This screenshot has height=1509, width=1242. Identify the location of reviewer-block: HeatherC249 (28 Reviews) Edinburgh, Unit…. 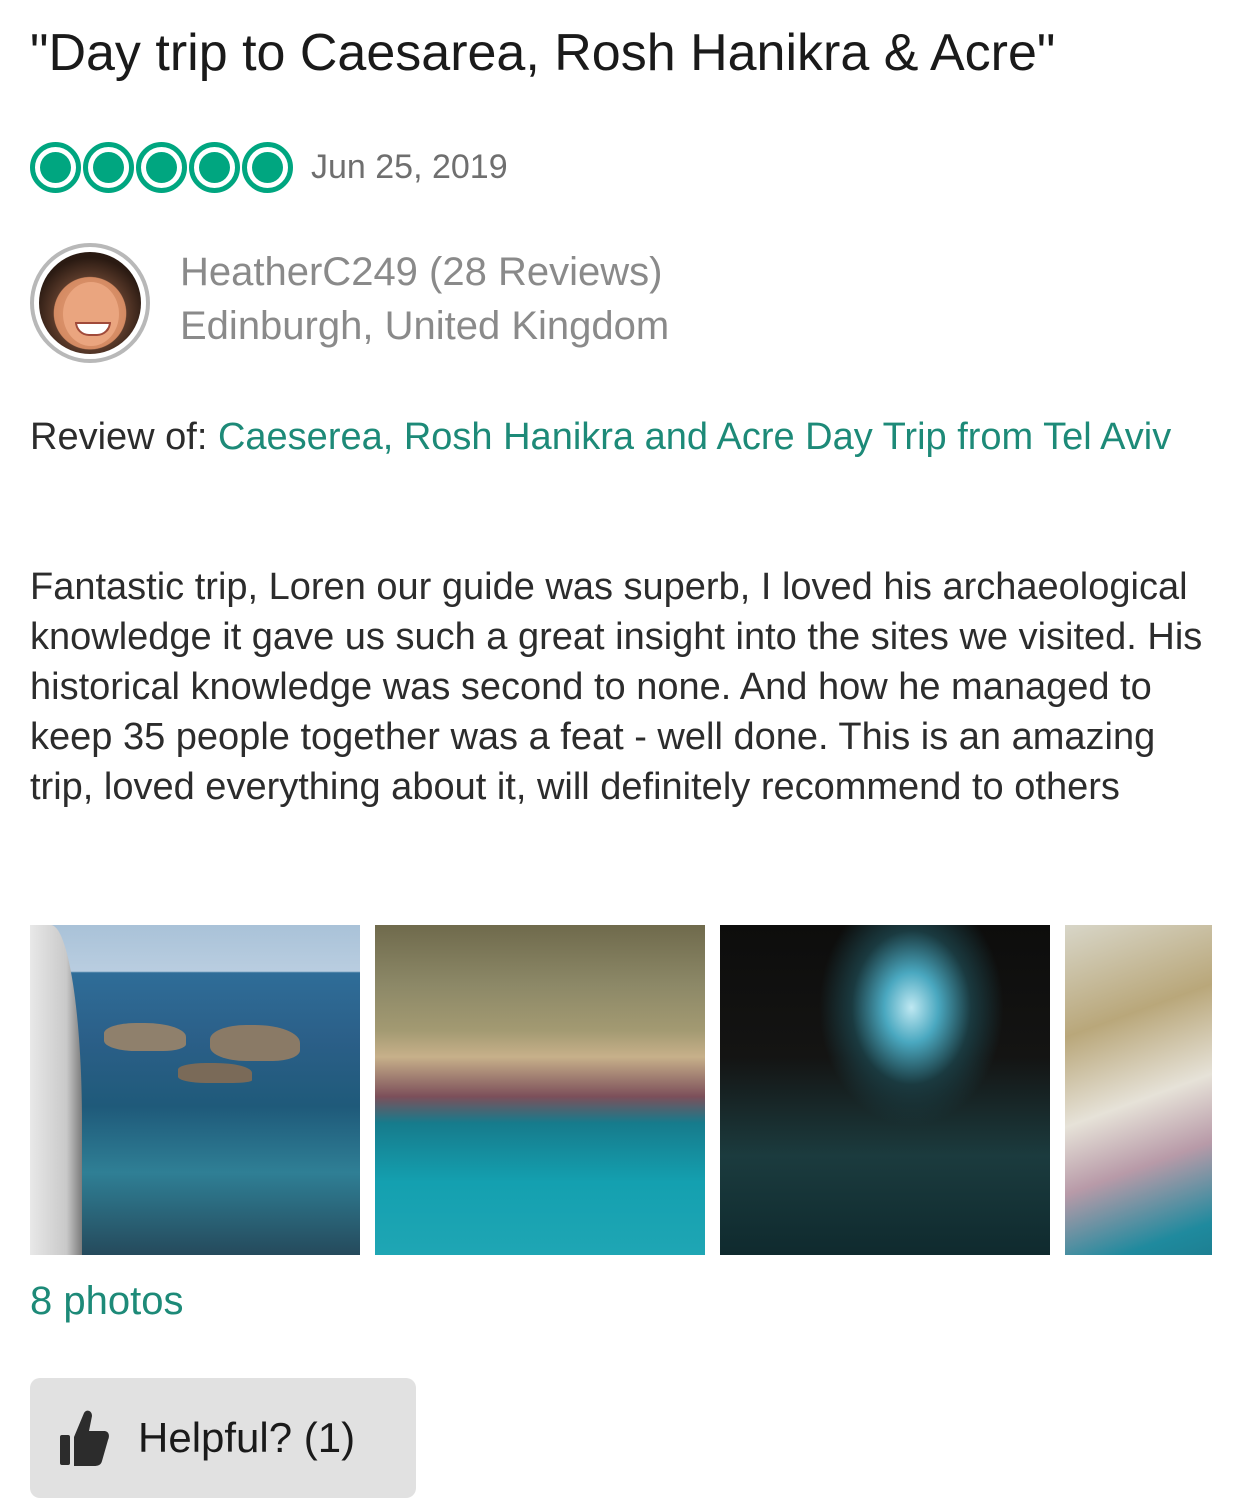
(349, 303).